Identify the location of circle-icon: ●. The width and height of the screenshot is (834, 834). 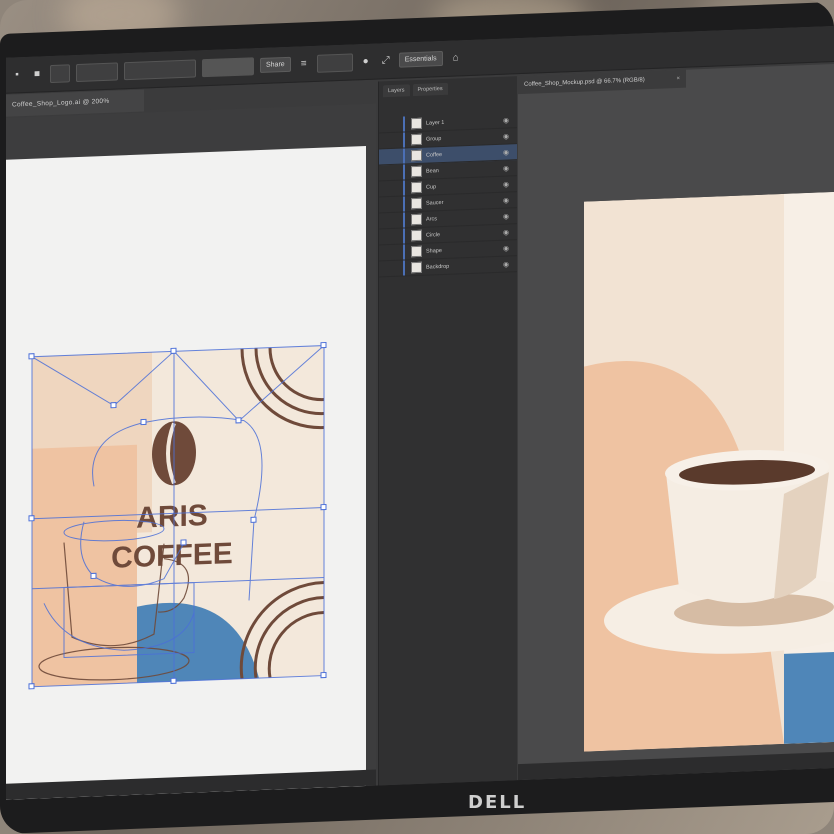
(366, 61).